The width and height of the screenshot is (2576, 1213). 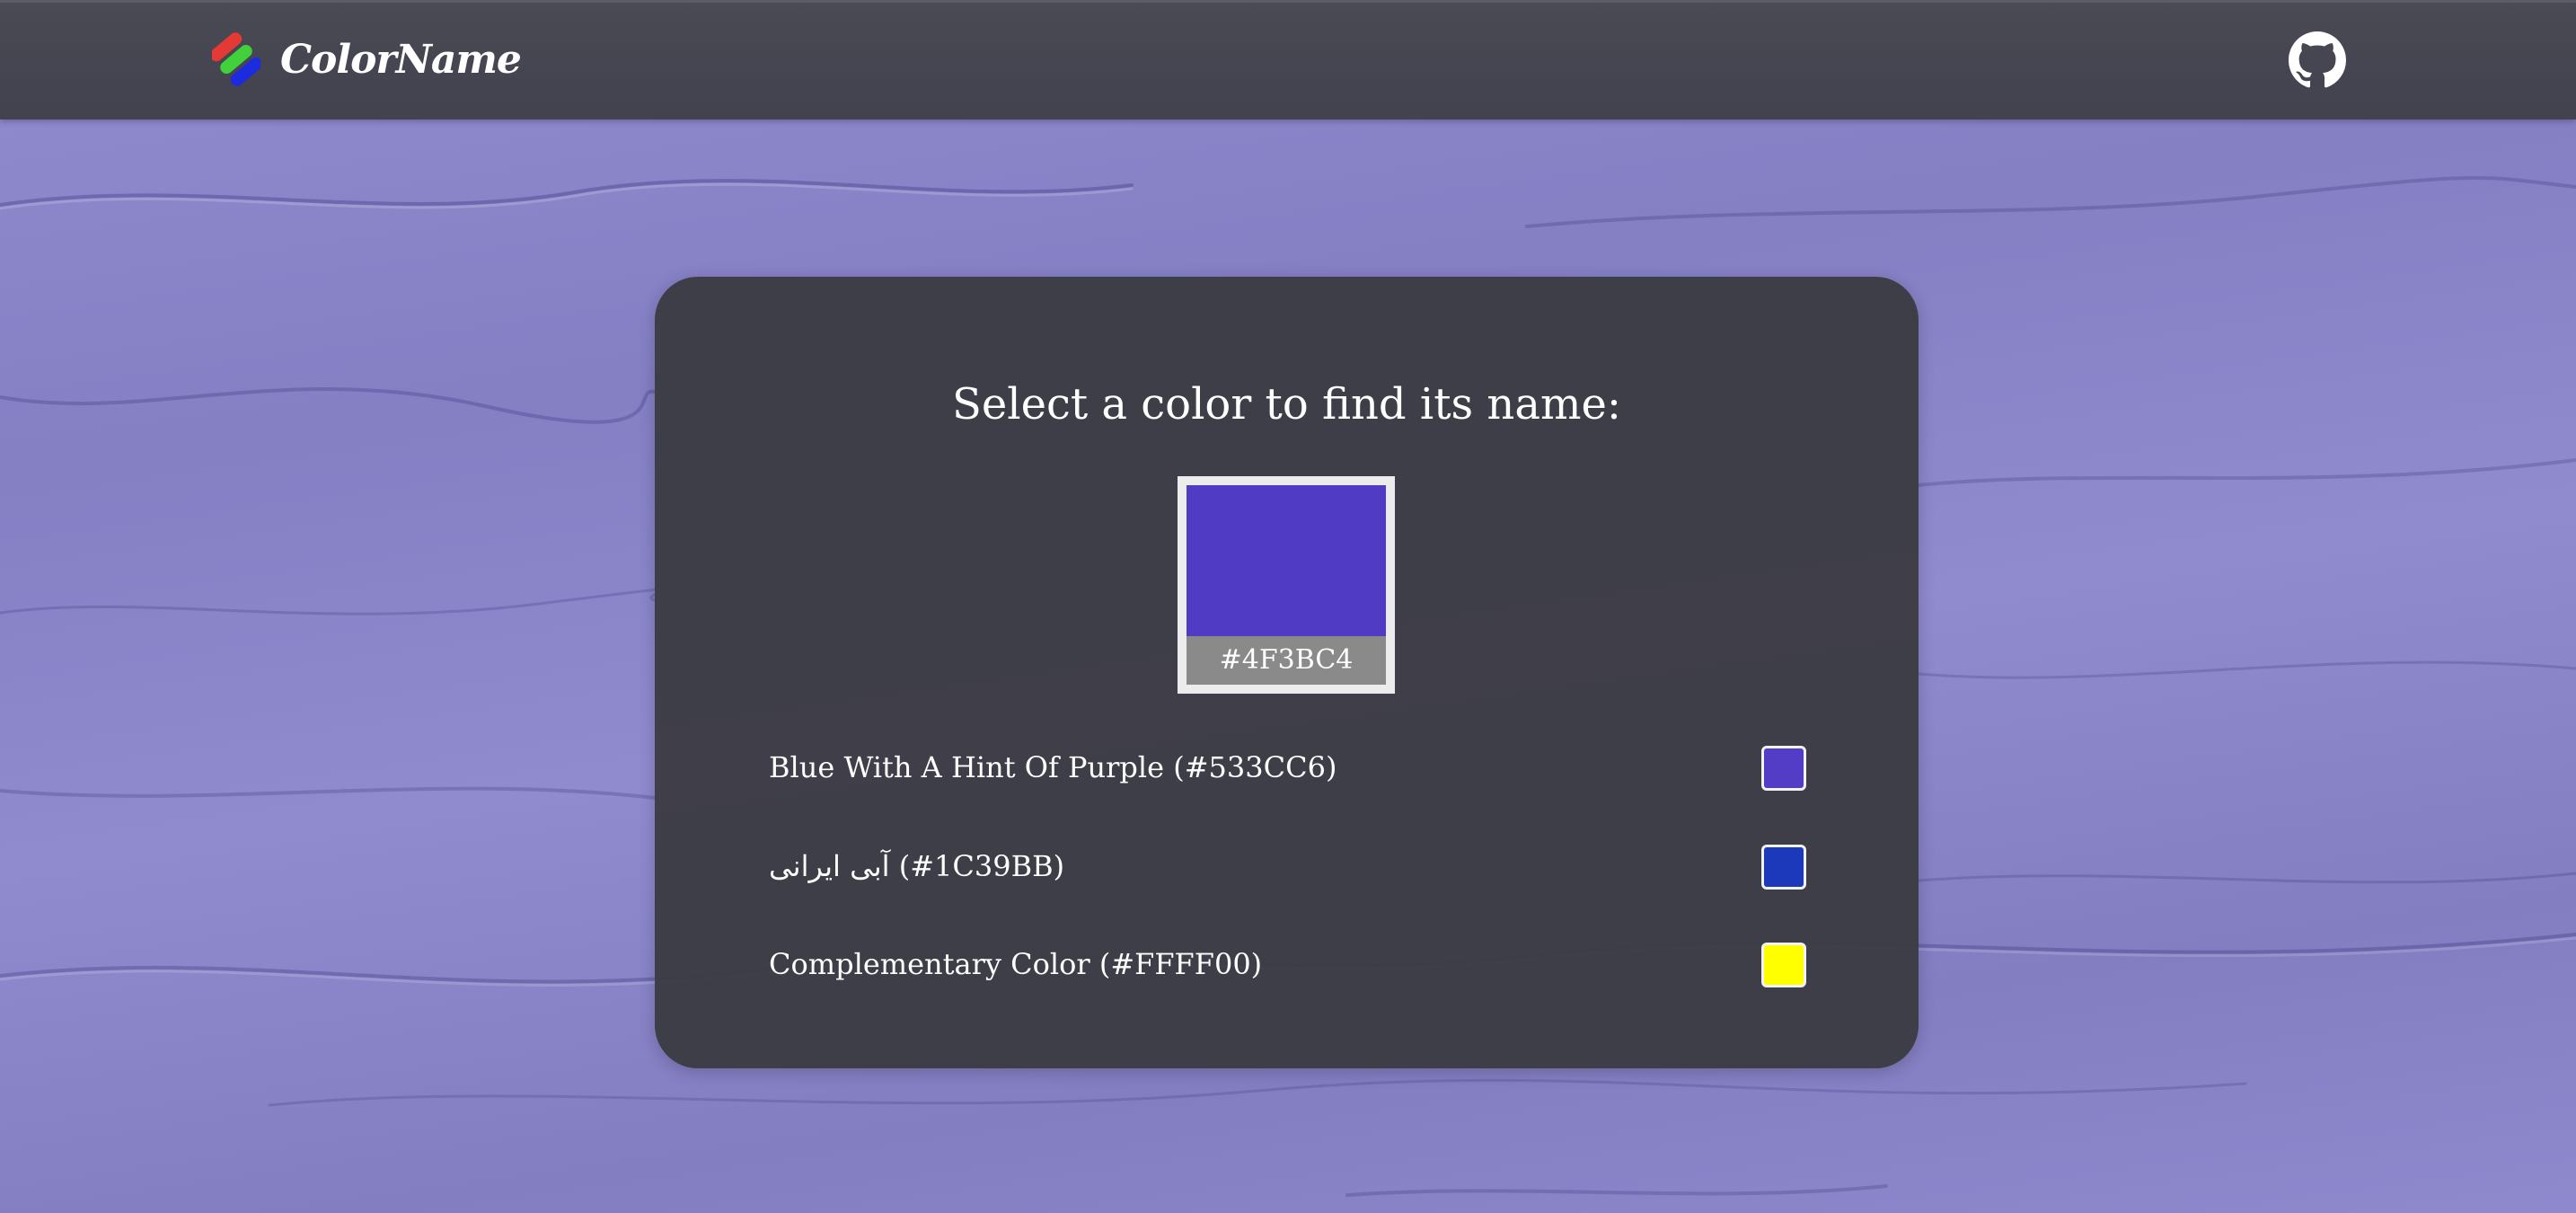 I want to click on page-title: Select a color to find its name:, so click(x=1286, y=404).